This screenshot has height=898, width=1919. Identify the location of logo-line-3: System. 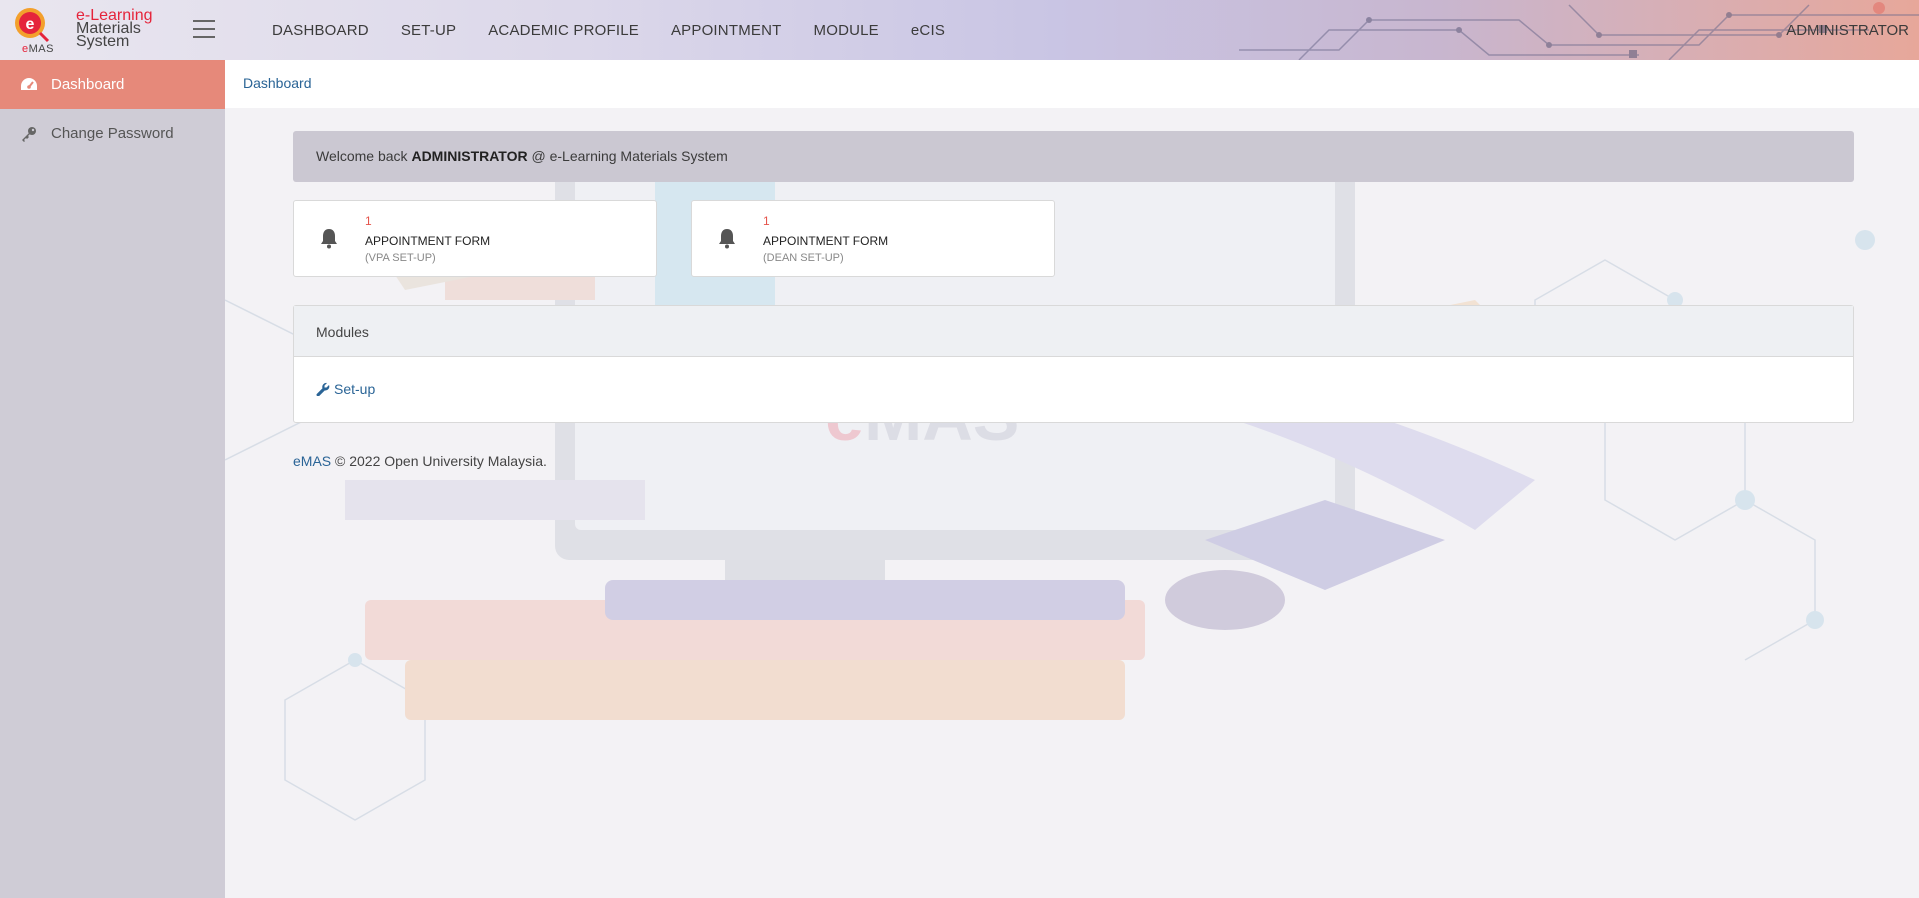
(103, 41).